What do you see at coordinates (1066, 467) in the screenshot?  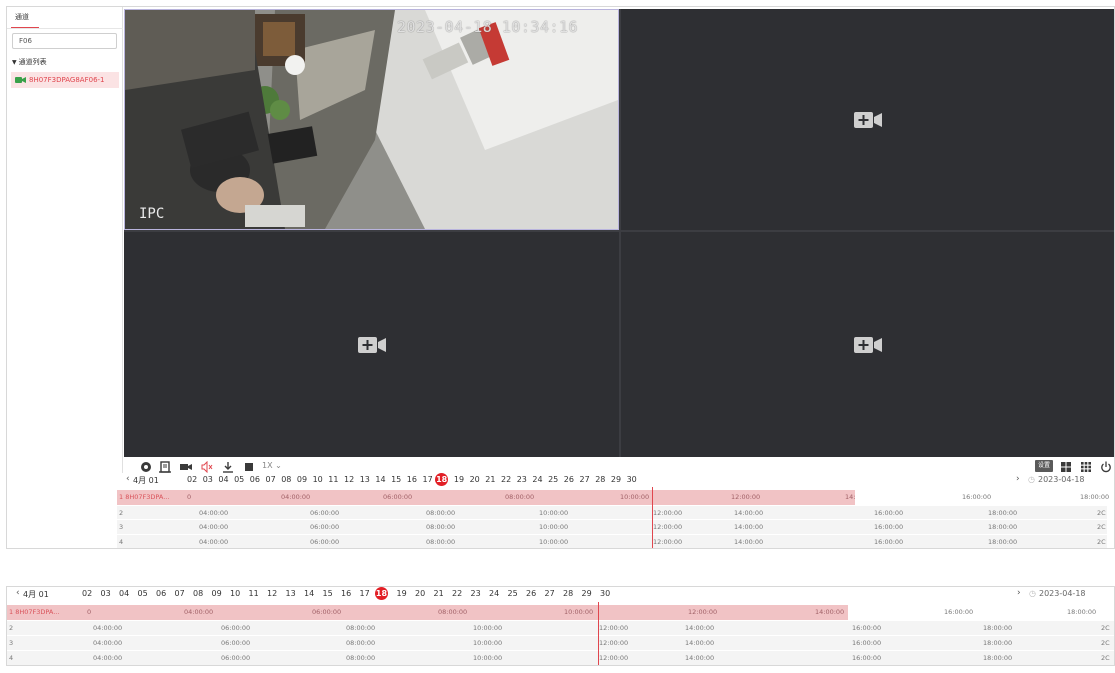 I see `quad-layout-icon` at bounding box center [1066, 467].